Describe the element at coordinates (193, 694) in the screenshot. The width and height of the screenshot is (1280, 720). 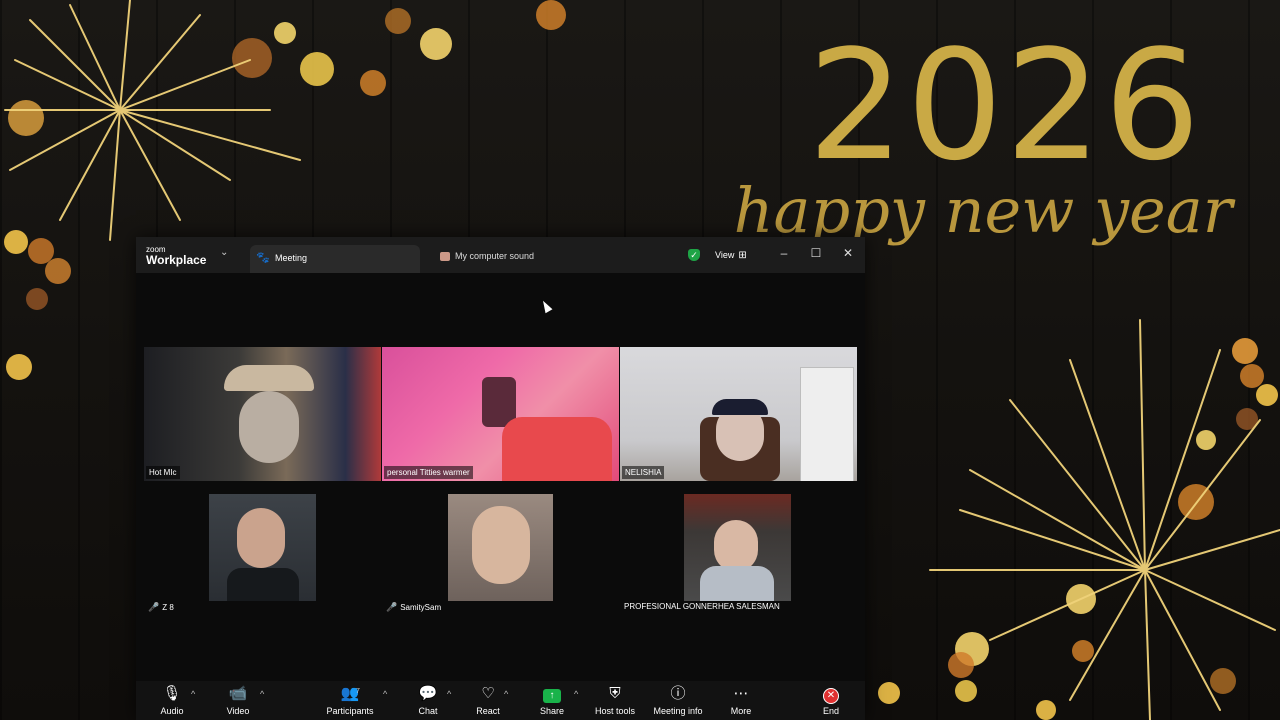
I see `audio-options-caret: ^` at that location.